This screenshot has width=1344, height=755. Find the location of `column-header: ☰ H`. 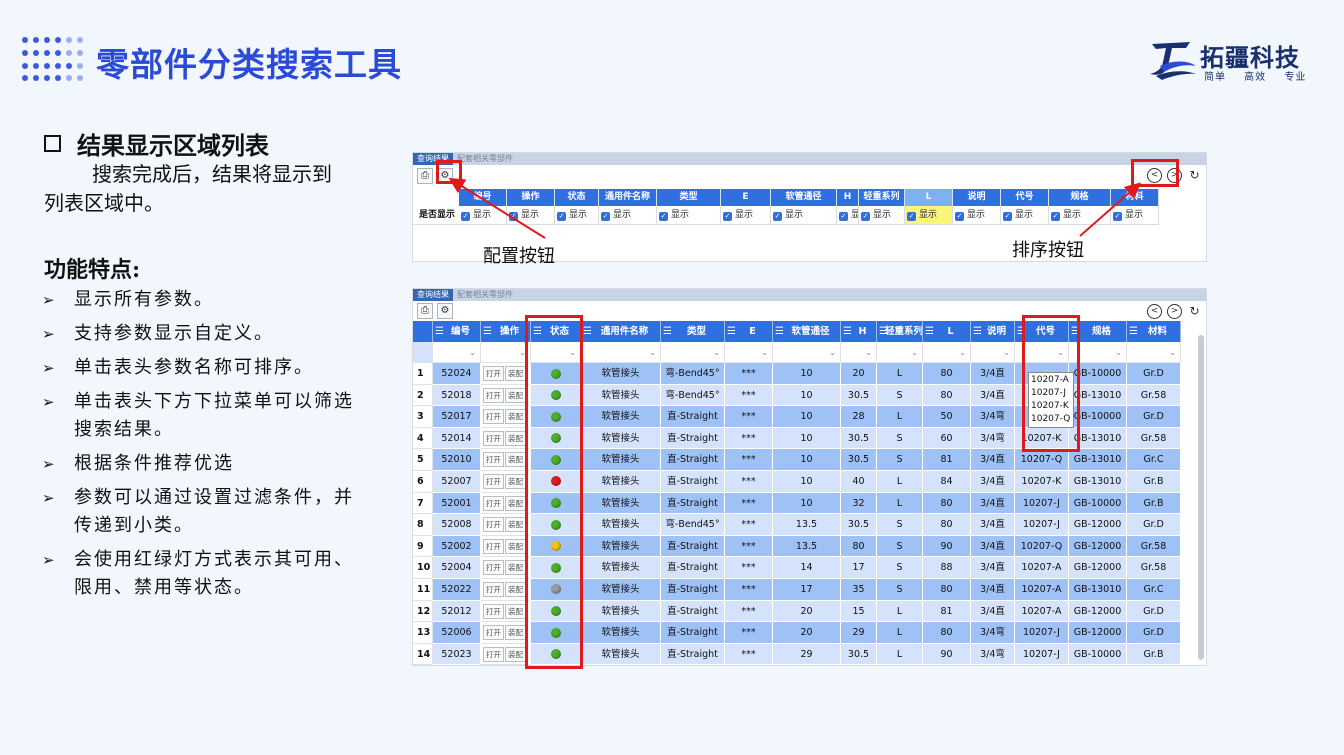

column-header: ☰ H is located at coordinates (859, 331).